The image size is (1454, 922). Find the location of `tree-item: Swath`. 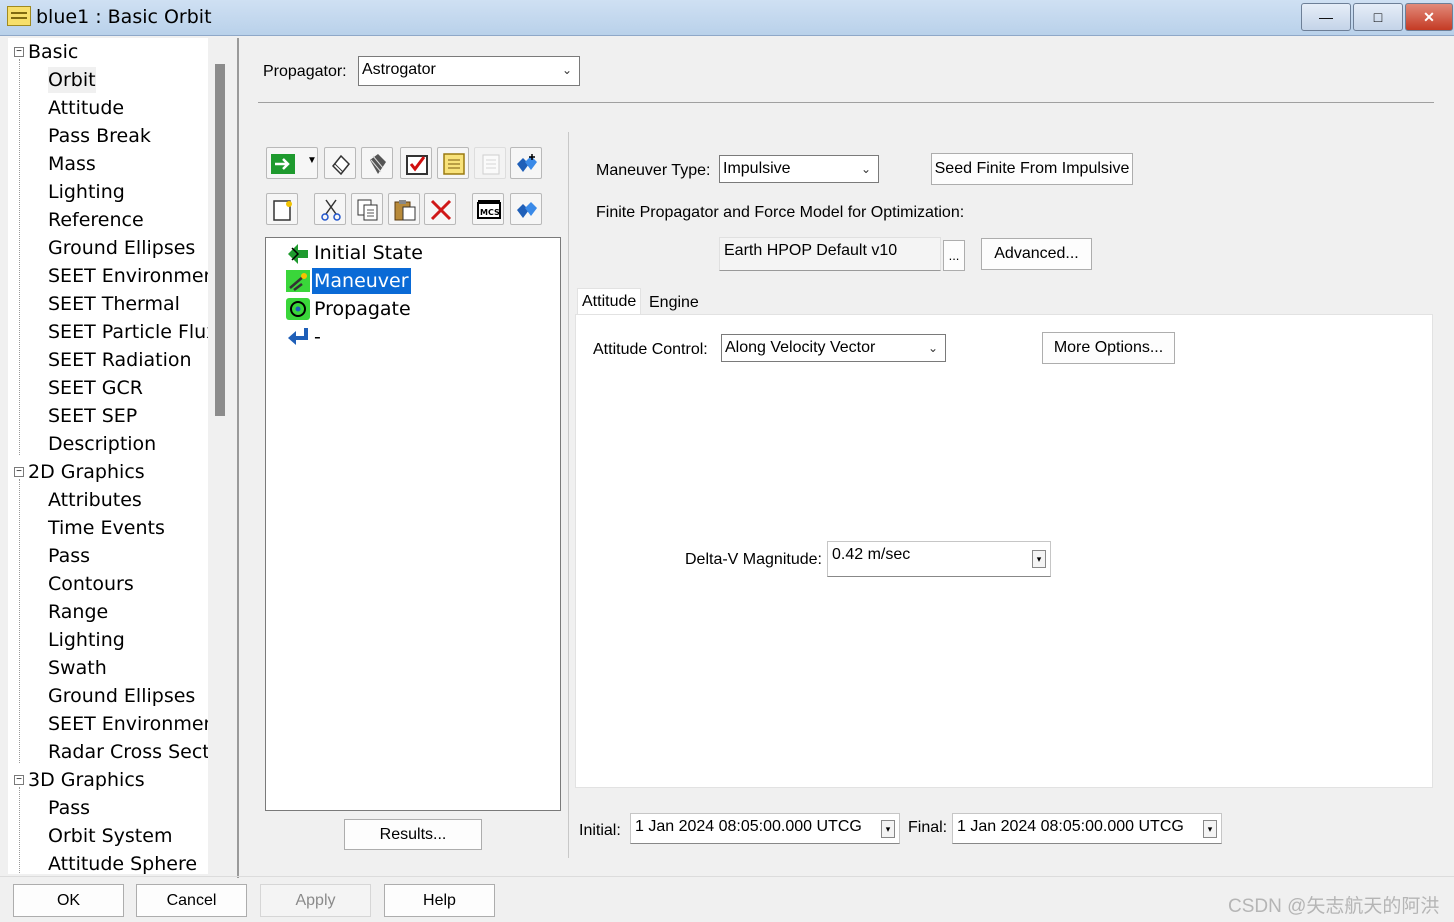

tree-item: Swath is located at coordinates (77, 668).